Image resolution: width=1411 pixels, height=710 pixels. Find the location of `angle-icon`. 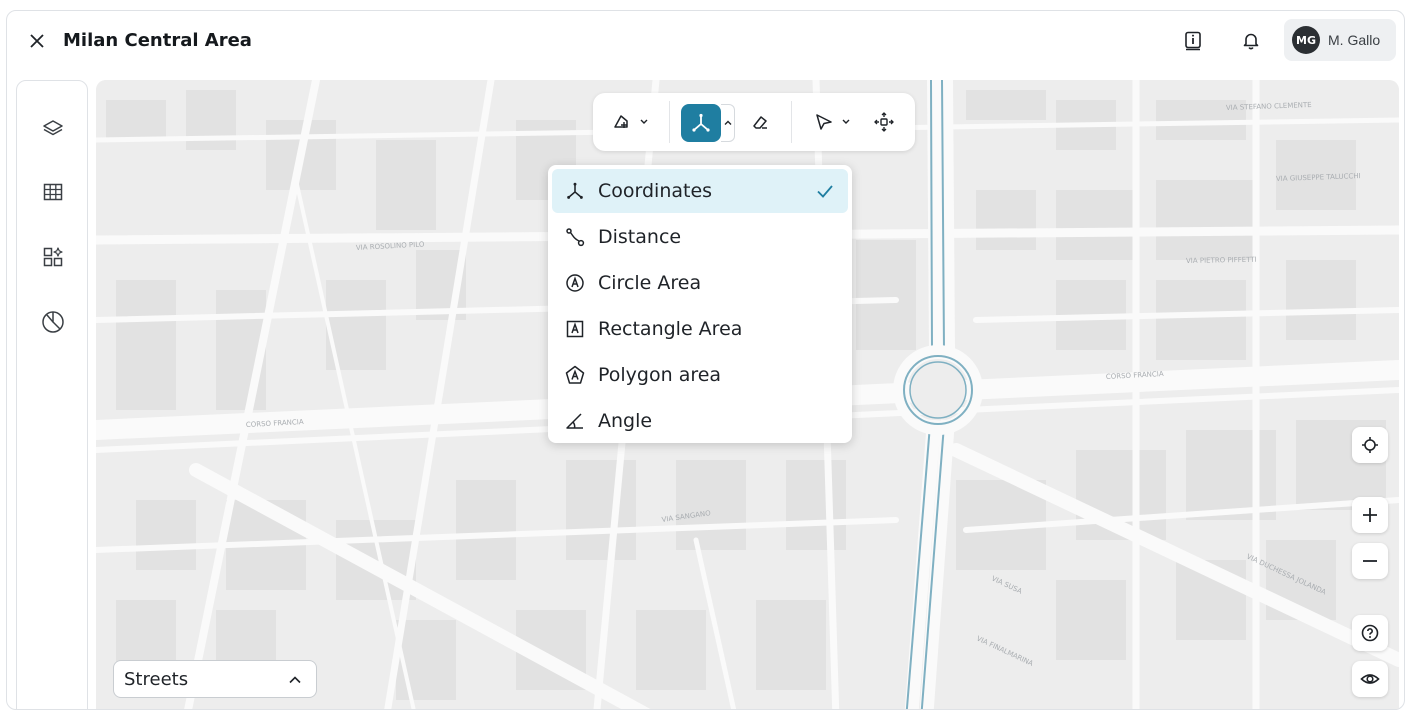

angle-icon is located at coordinates (575, 421).